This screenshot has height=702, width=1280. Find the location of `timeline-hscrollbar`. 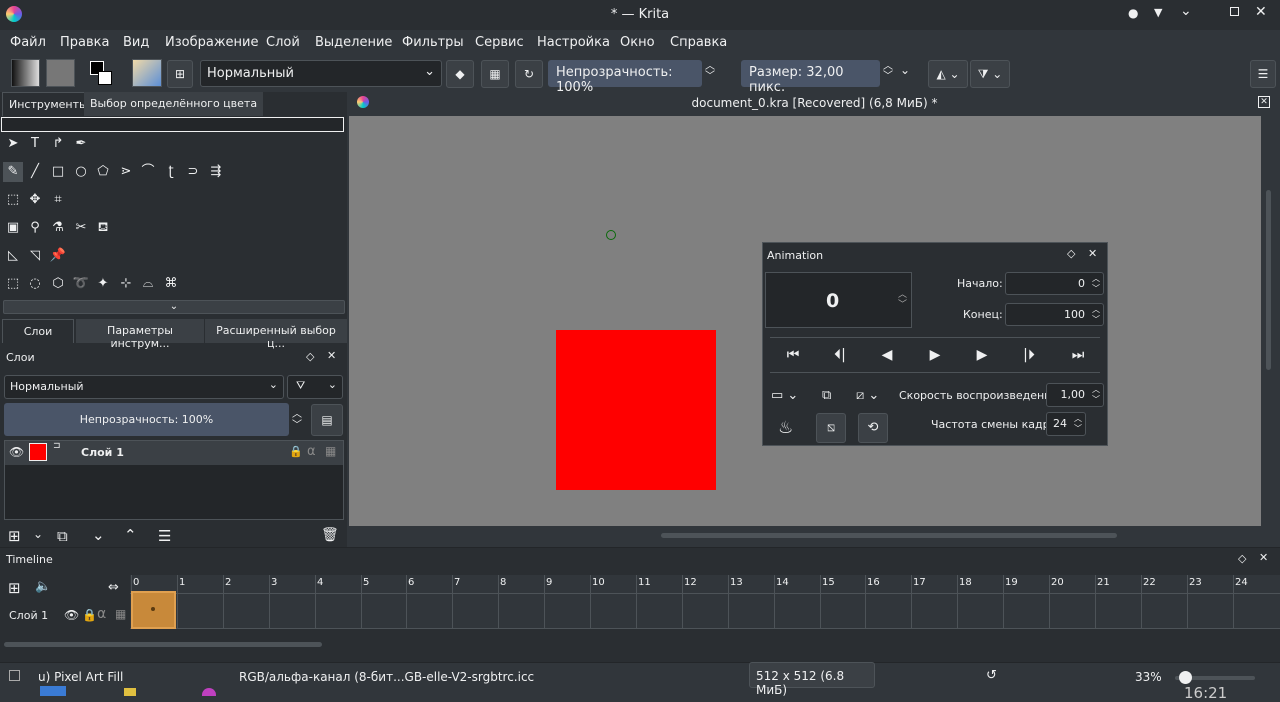

timeline-hscrollbar is located at coordinates (163, 644).